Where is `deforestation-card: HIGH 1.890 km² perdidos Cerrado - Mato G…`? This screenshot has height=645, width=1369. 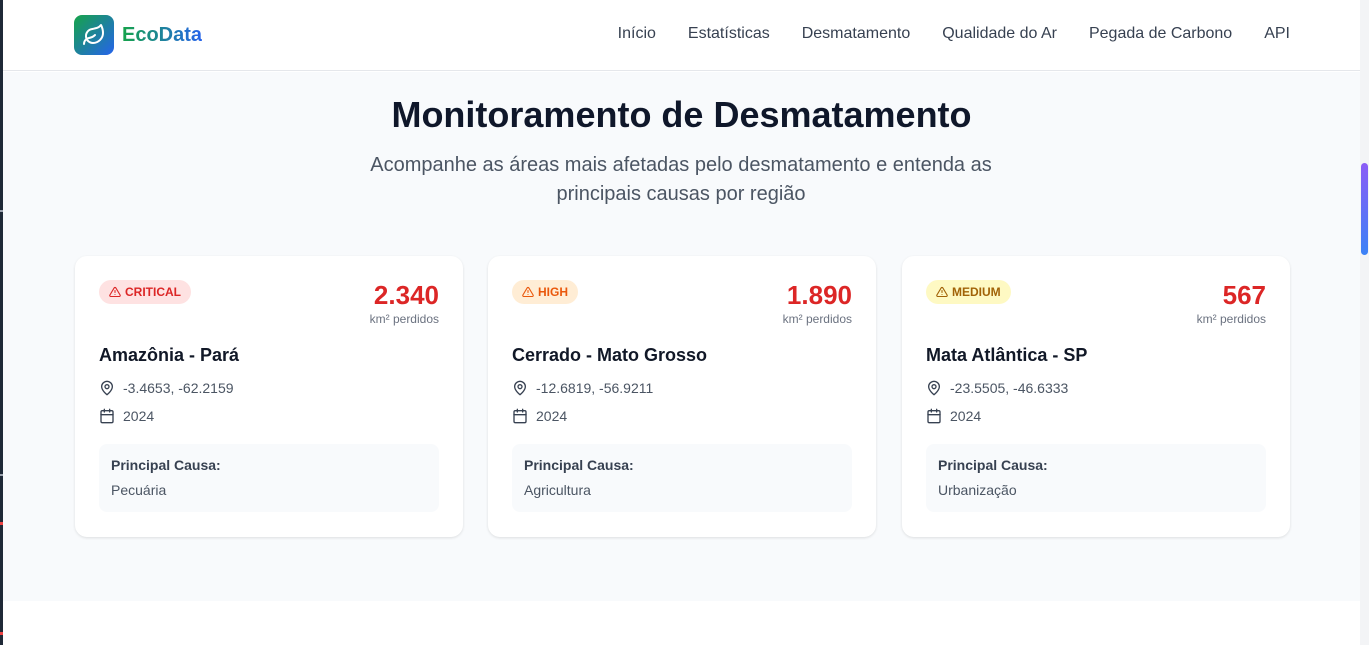
deforestation-card: HIGH 1.890 km² perdidos Cerrado - Mato G… is located at coordinates (682, 396).